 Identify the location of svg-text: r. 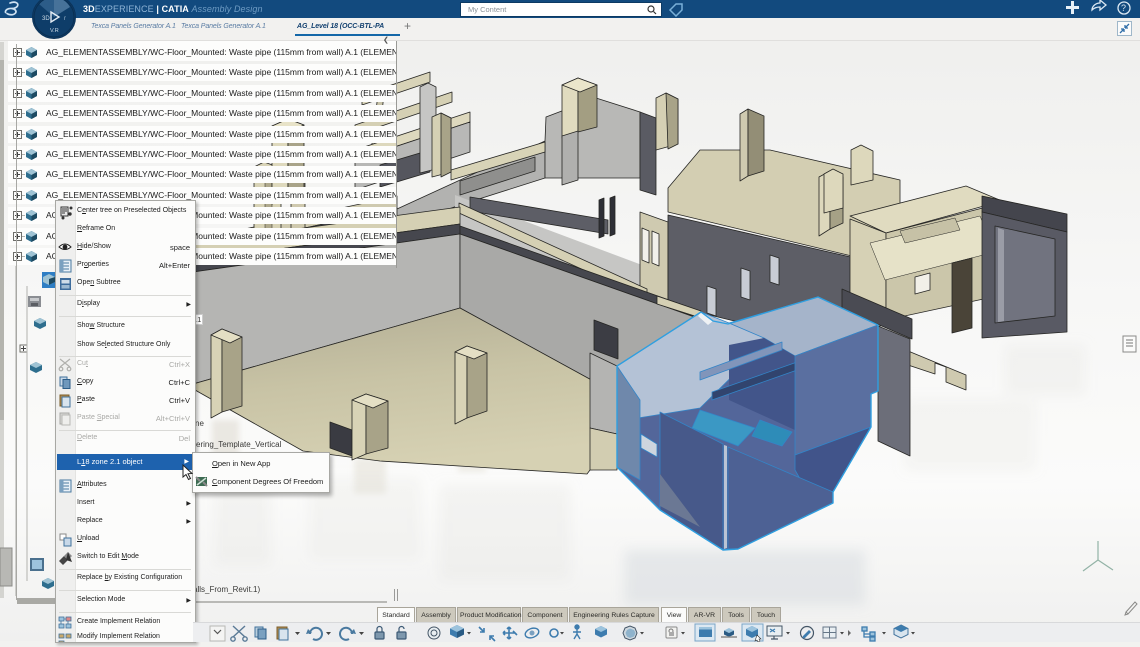
(65, 19).